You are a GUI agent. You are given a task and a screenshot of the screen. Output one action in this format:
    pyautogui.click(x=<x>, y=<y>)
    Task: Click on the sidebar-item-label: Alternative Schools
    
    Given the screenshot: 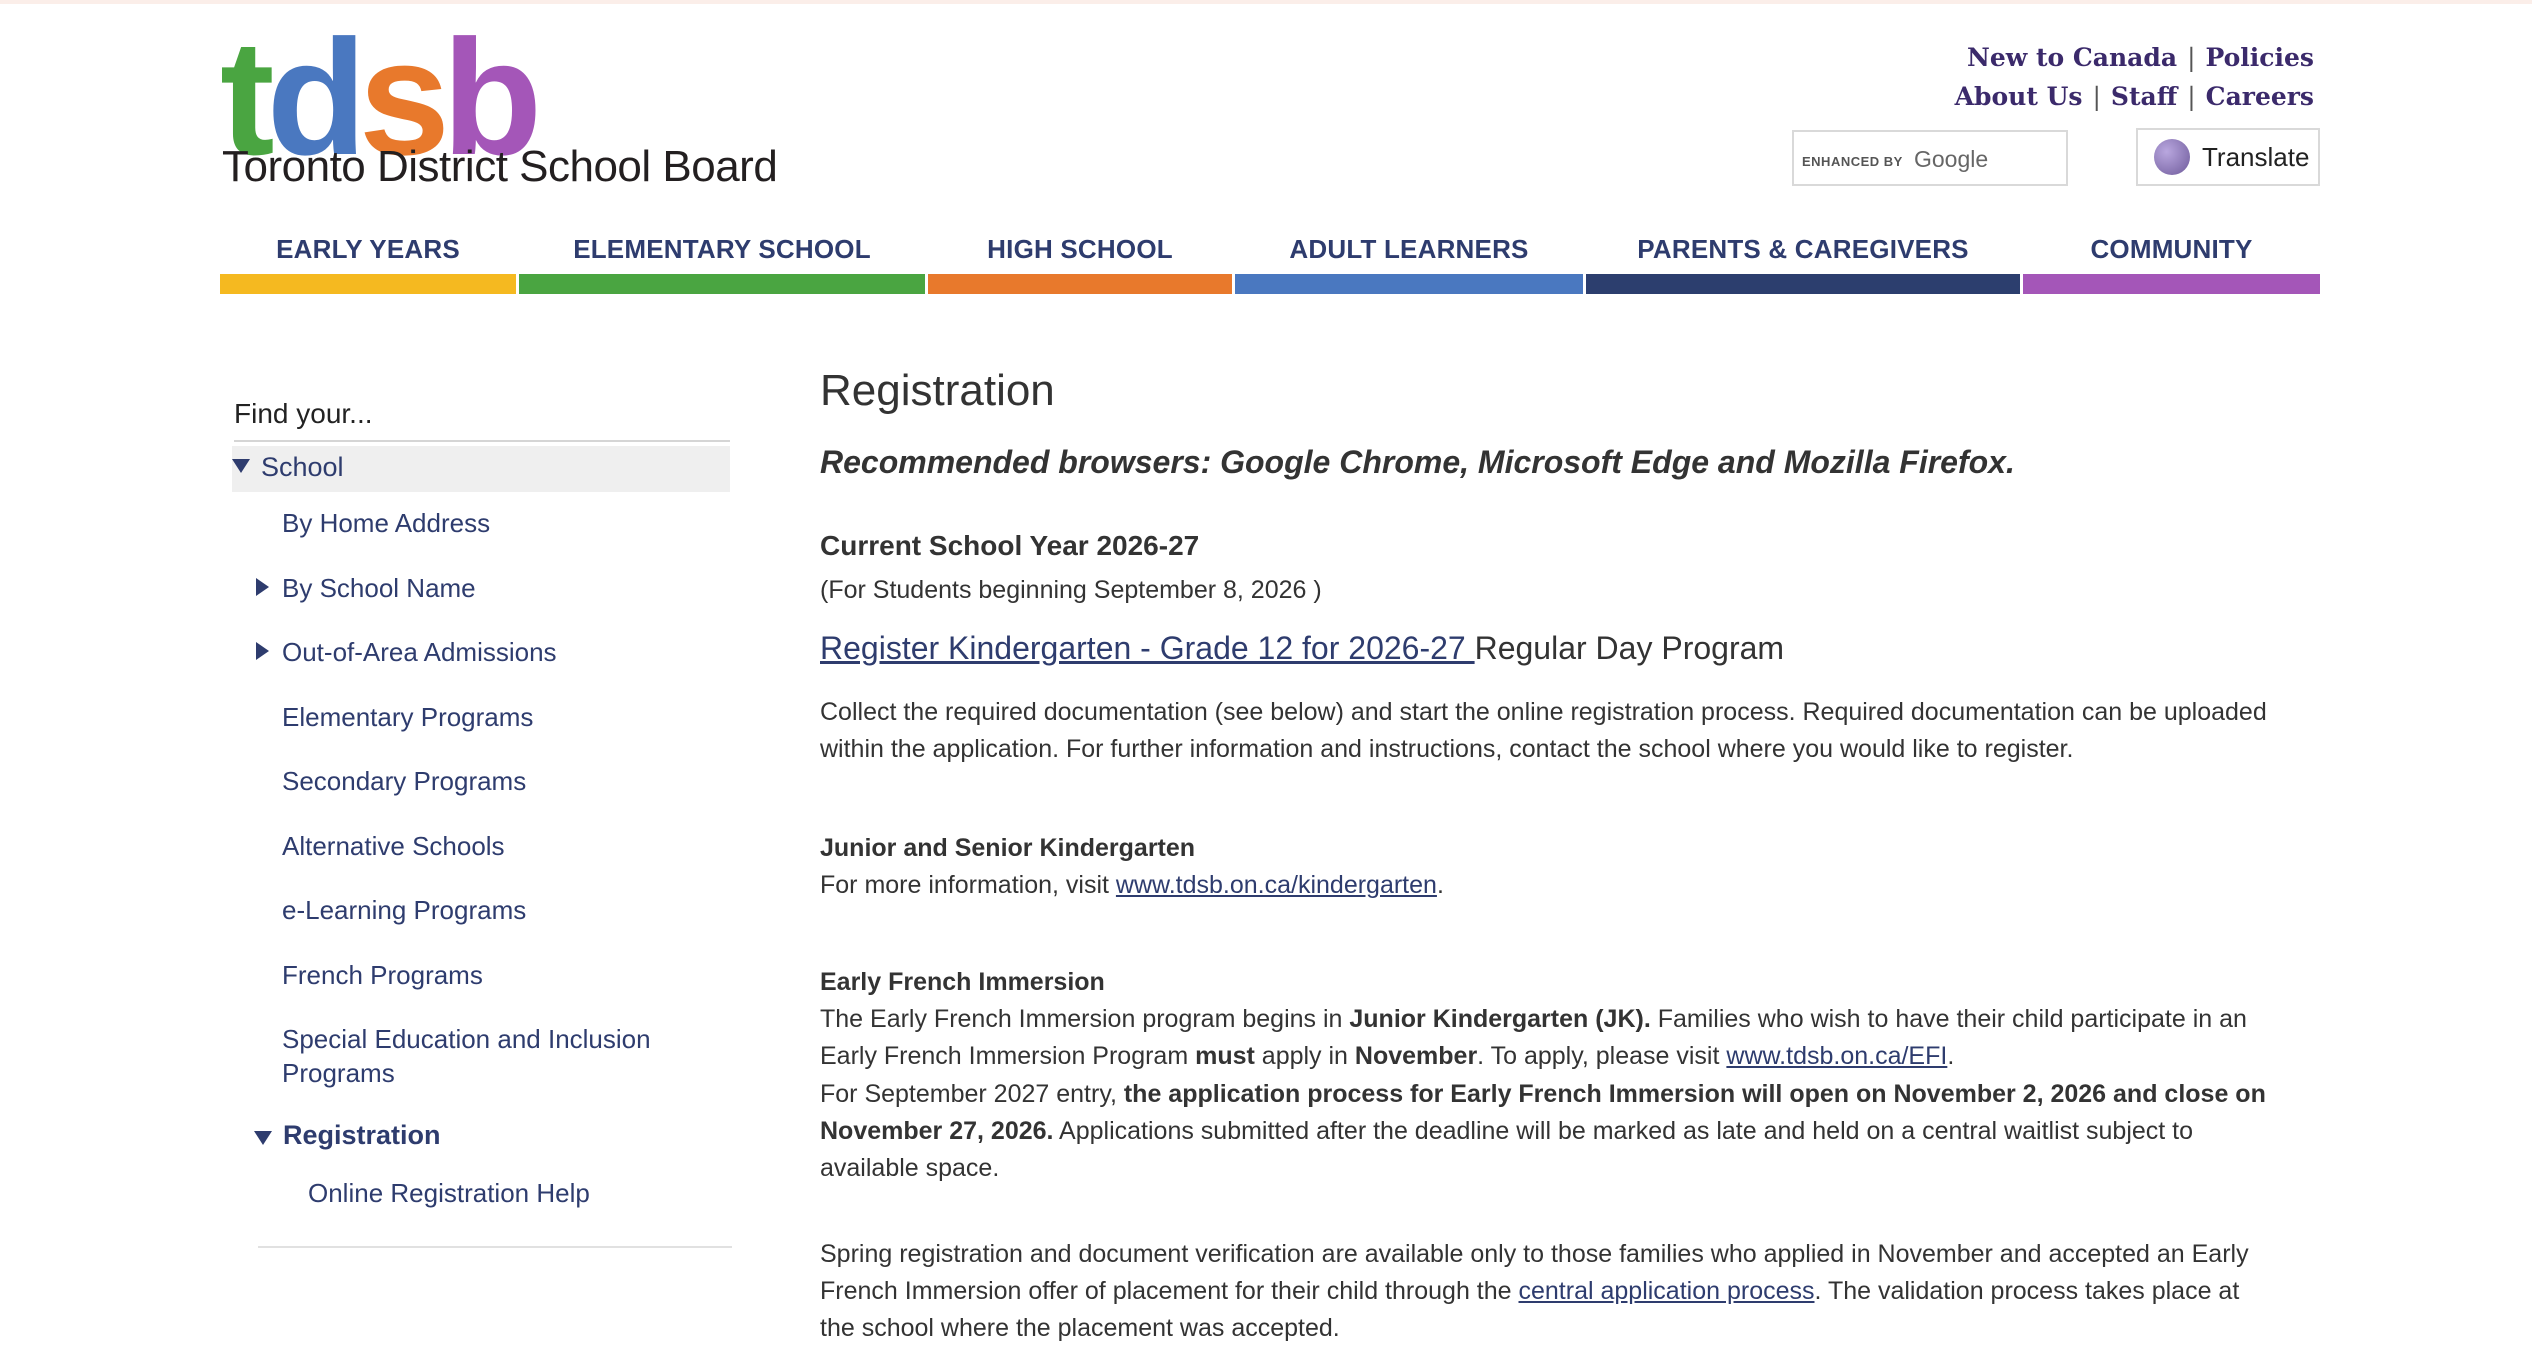 What is the action you would take?
    pyautogui.click(x=393, y=846)
    